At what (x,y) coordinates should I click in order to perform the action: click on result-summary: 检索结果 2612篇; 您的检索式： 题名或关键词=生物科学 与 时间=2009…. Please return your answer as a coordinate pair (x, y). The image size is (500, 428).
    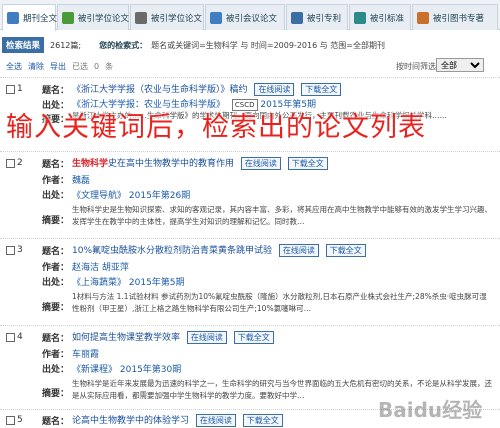
    Looking at the image, I should click on (250, 45).